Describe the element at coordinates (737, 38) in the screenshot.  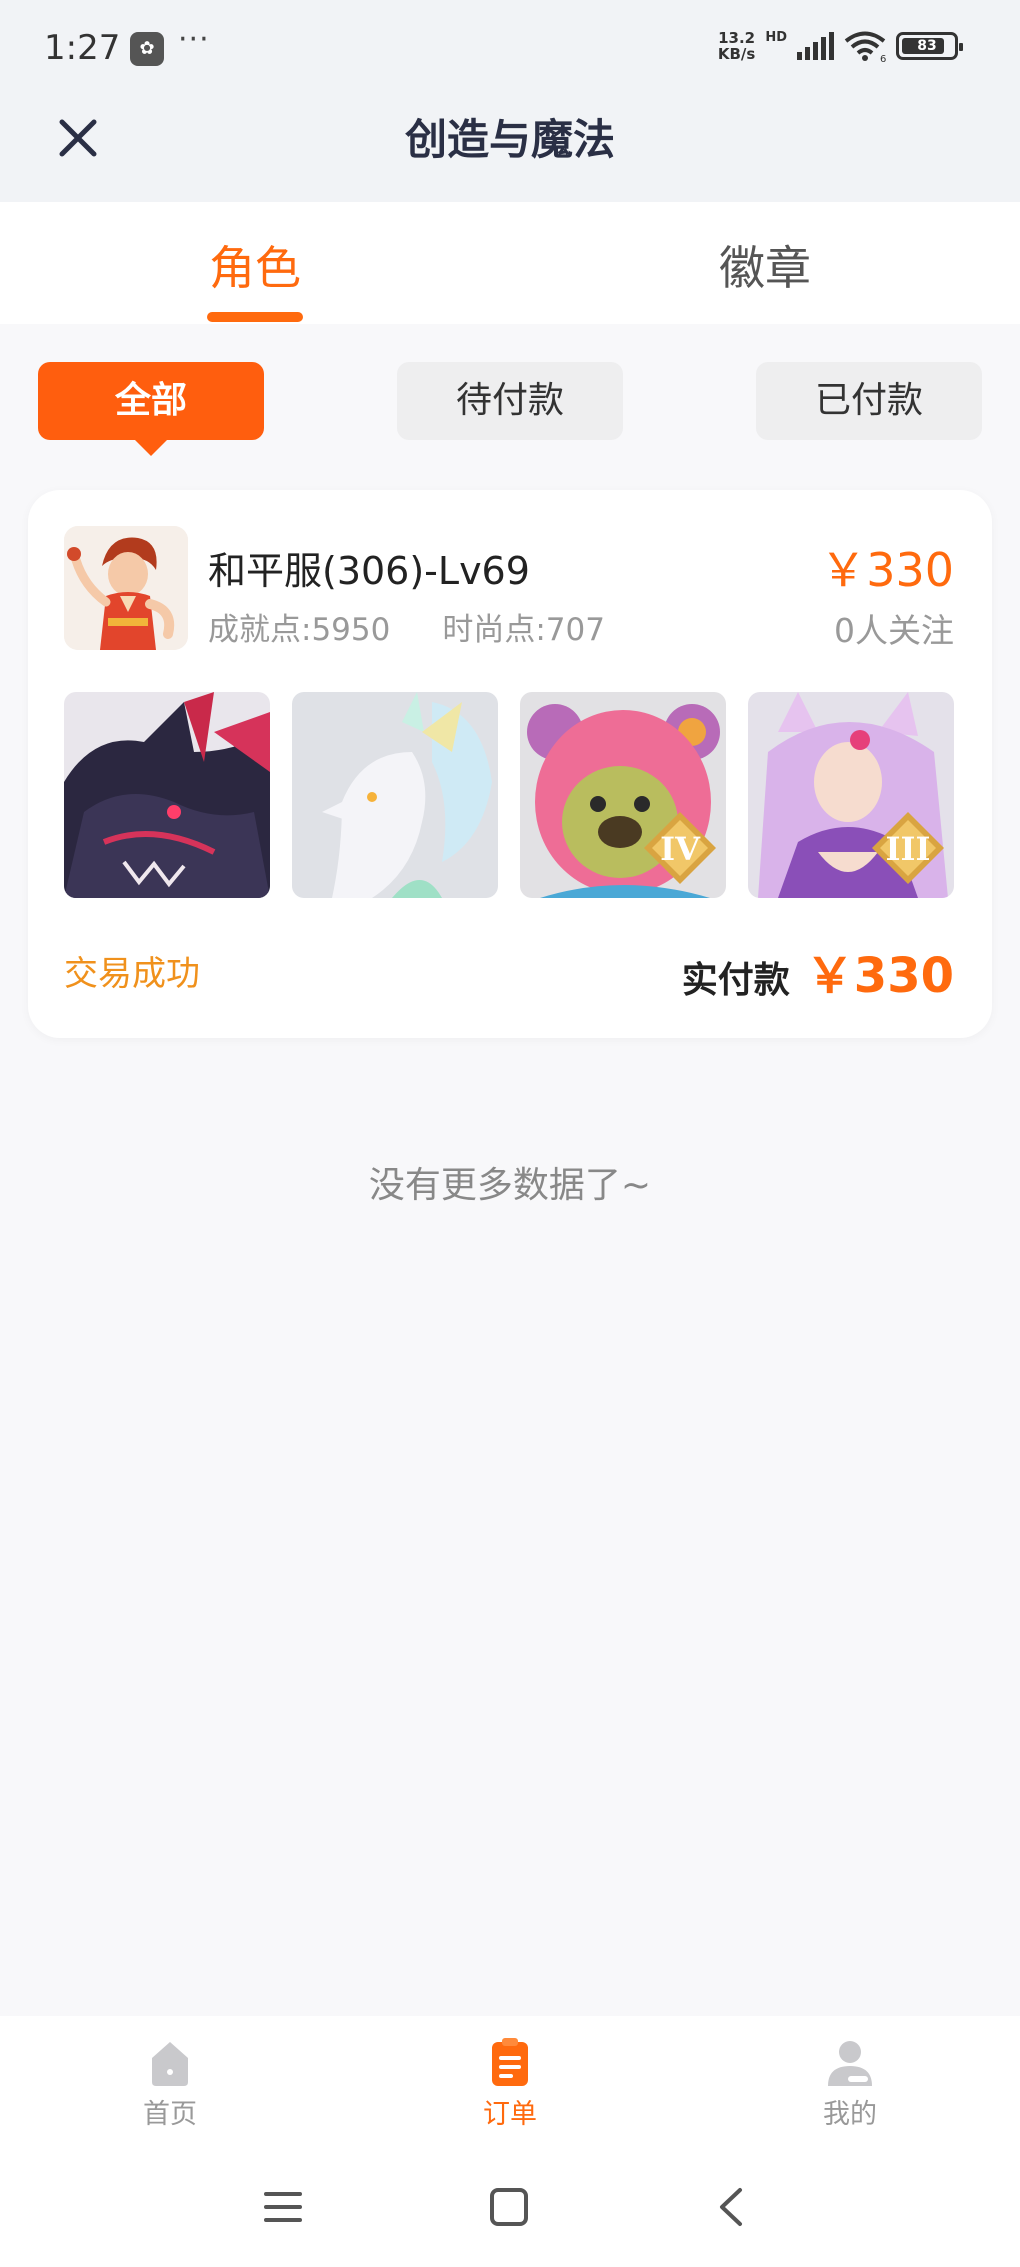
I see `net-speed-value: 13.2` at that location.